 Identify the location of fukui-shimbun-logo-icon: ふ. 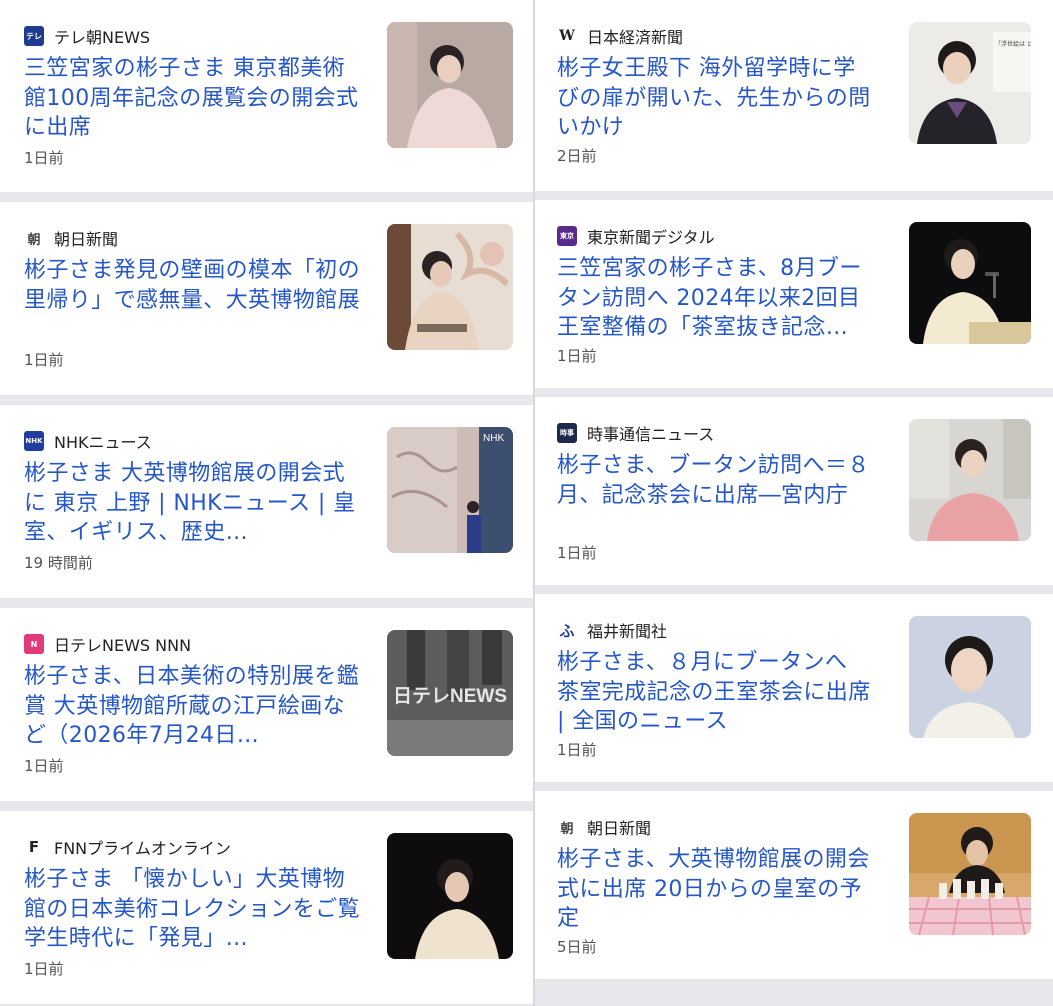
(567, 630).